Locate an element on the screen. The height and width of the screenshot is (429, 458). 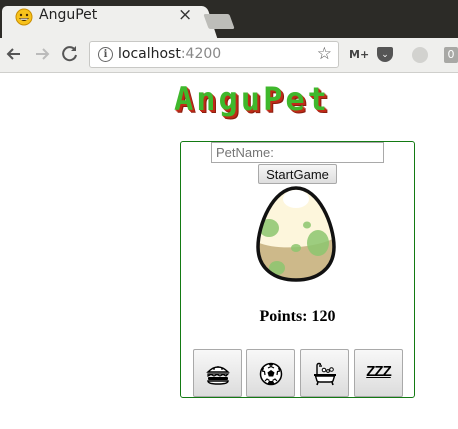
back-arrow-icon is located at coordinates (14, 54).